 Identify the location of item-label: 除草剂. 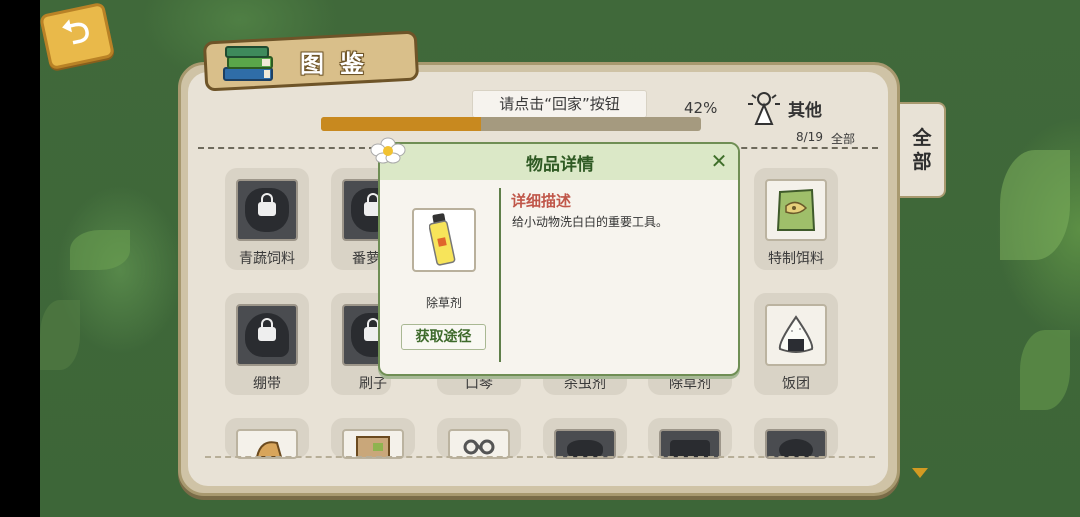
(690, 384).